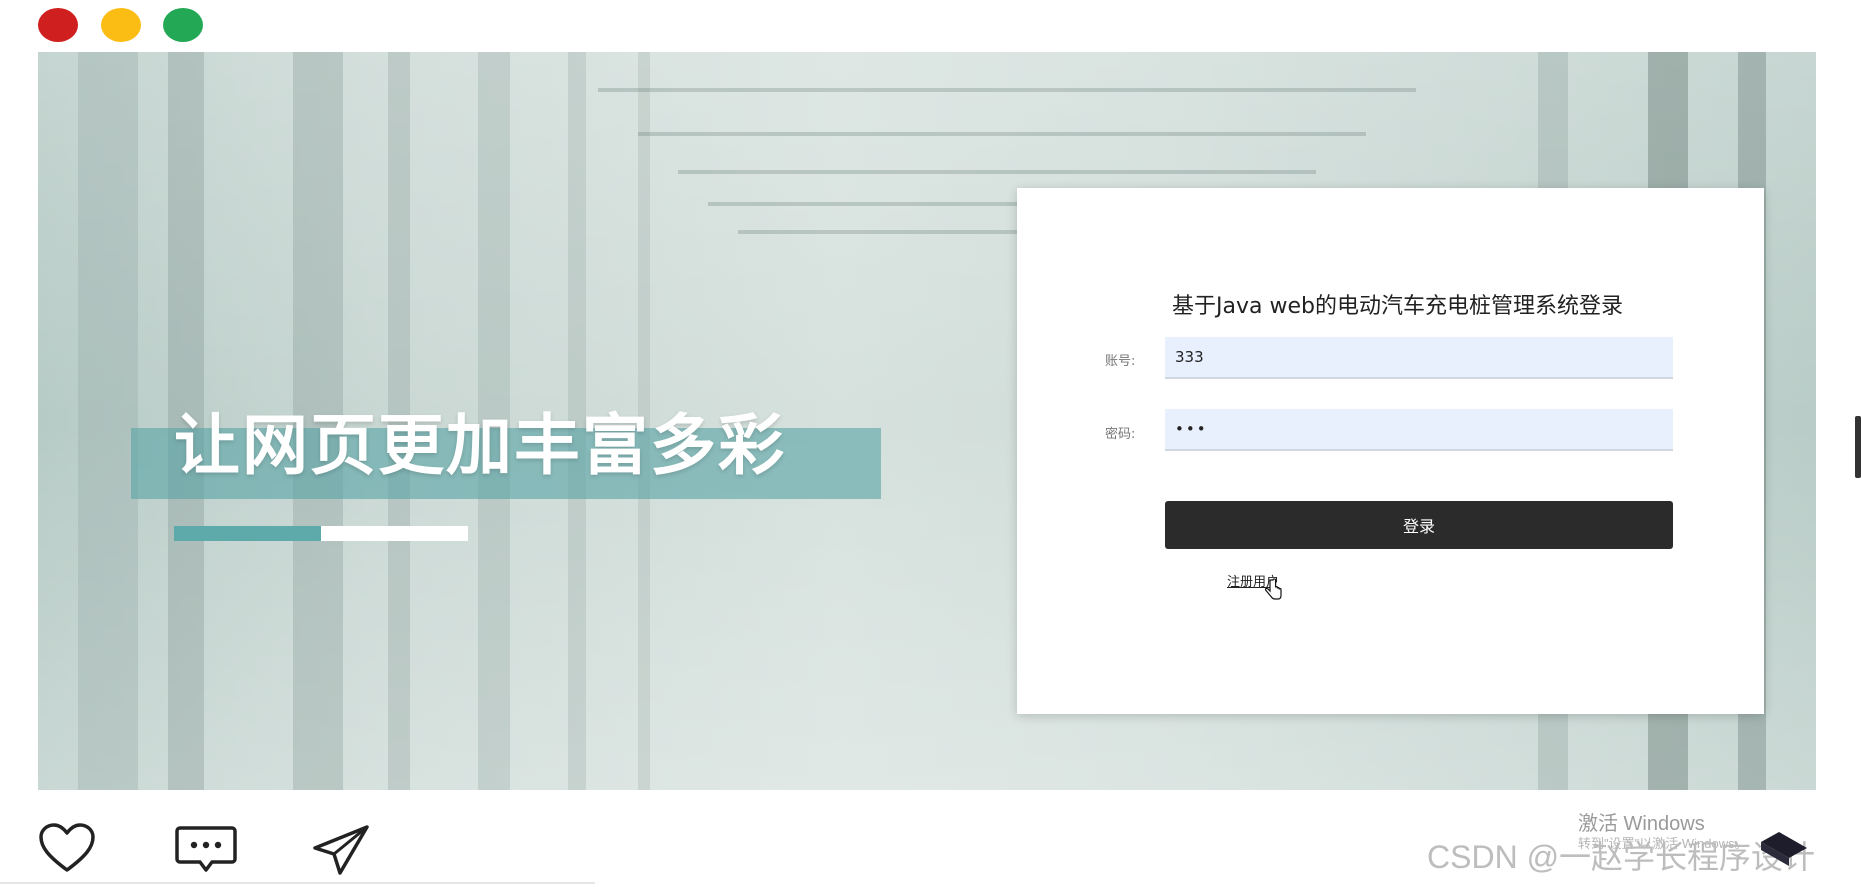 The height and width of the screenshot is (887, 1861). Describe the element at coordinates (1120, 434) in the screenshot. I see `password-label: 密码:` at that location.